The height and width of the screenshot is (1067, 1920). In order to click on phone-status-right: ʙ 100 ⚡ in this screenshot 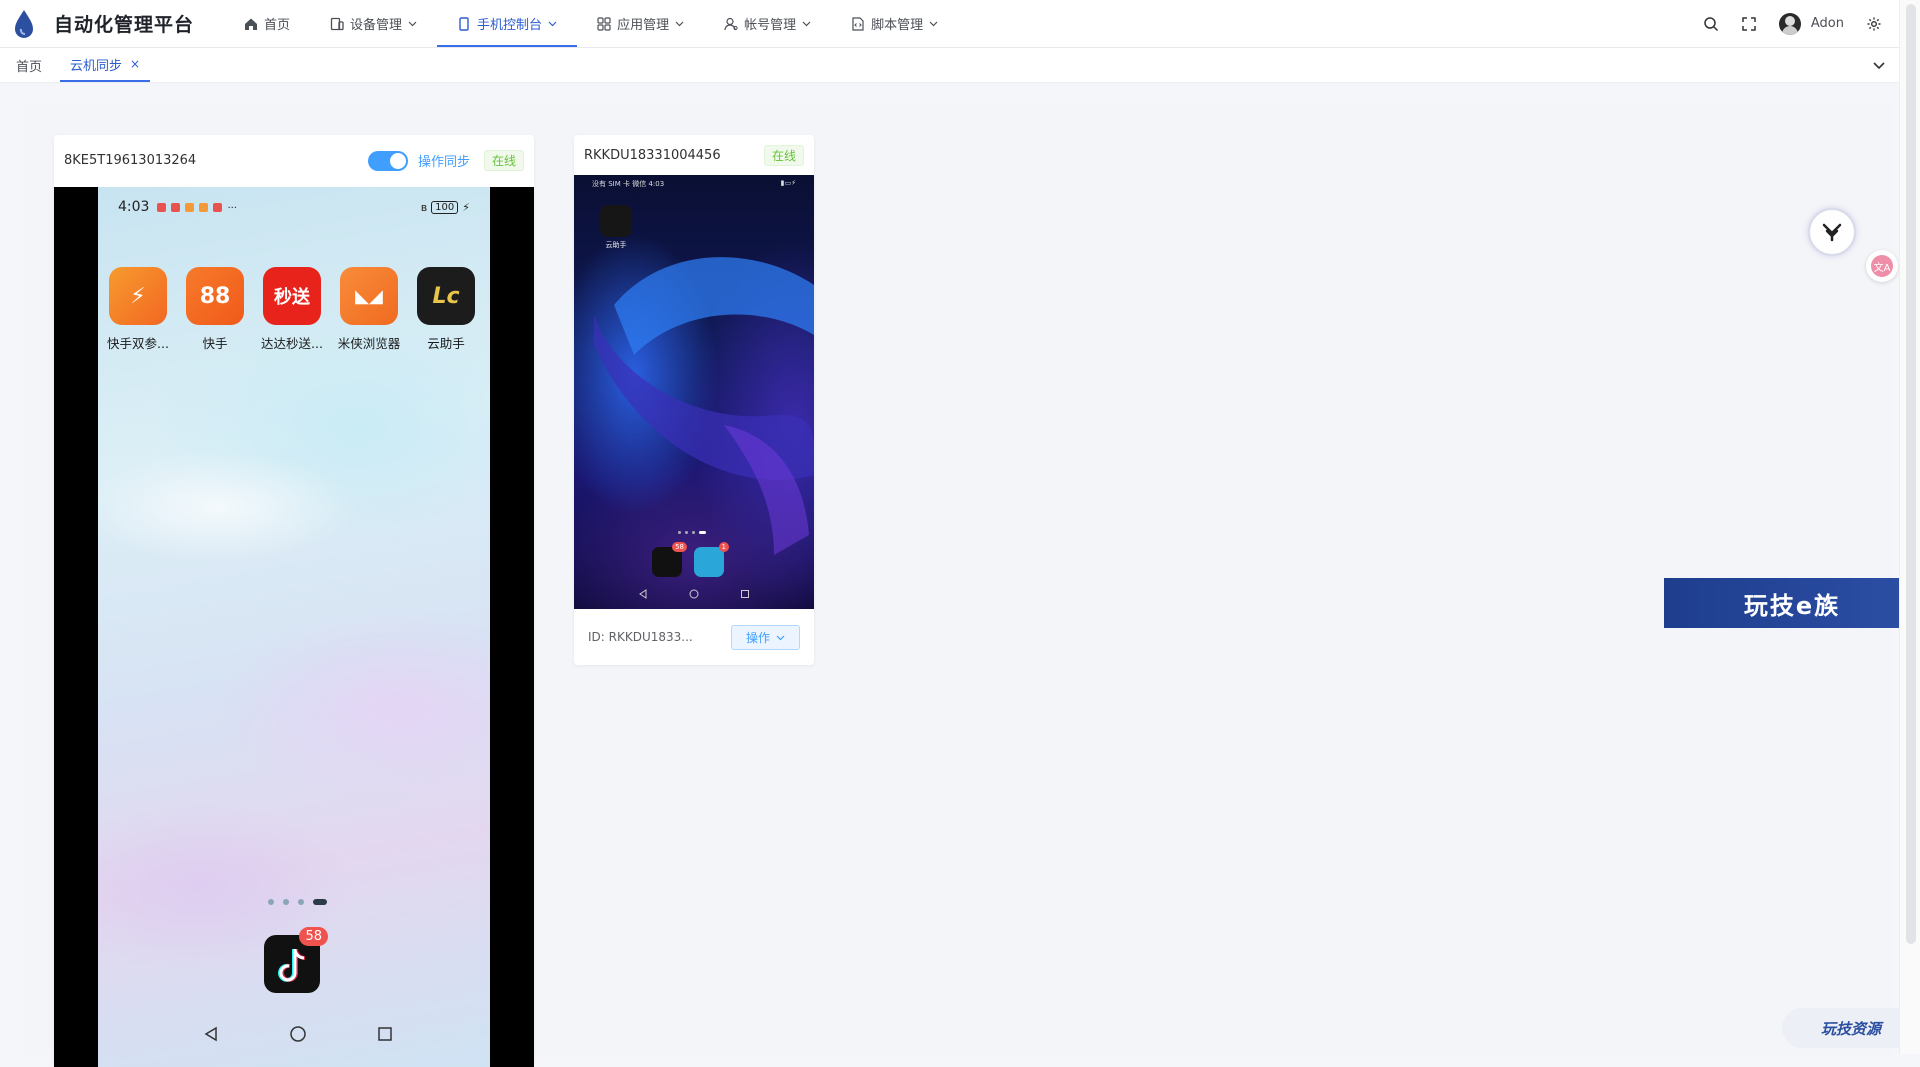, I will do `click(445, 207)`.